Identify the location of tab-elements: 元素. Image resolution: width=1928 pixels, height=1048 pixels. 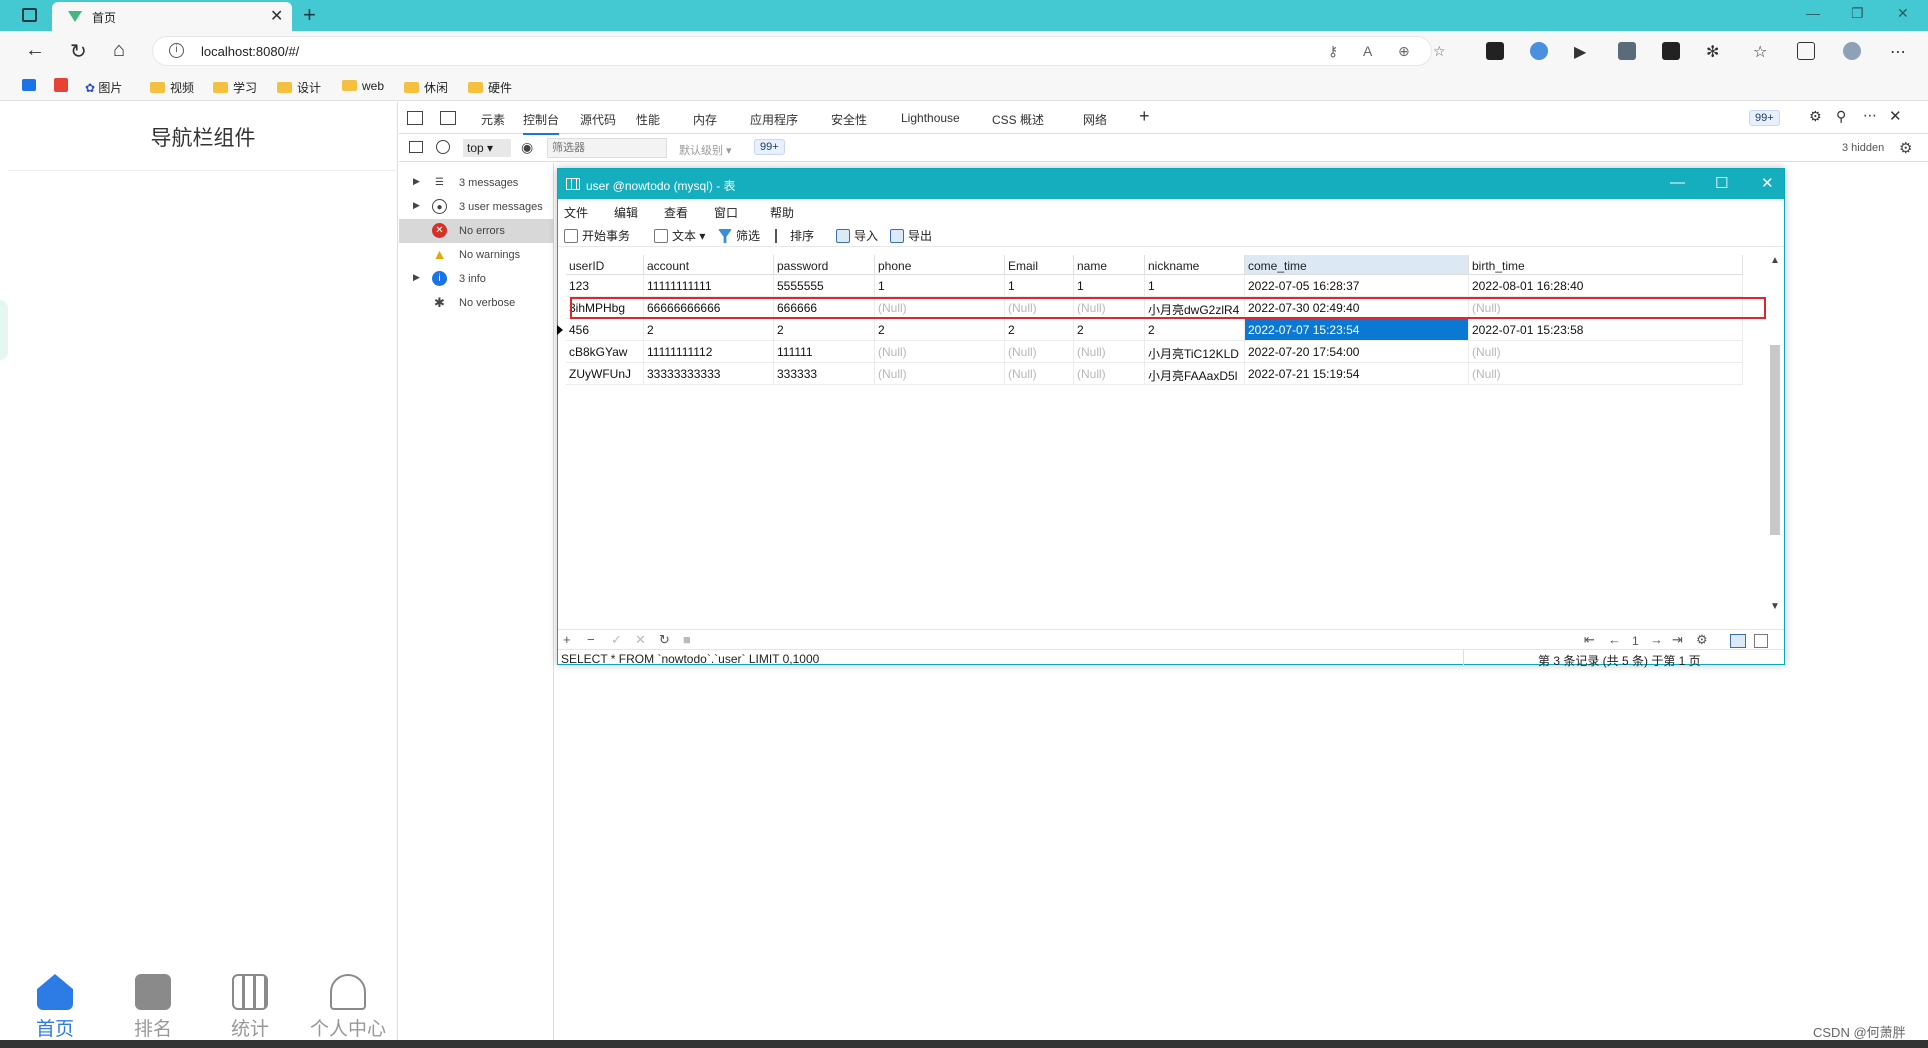
(493, 119).